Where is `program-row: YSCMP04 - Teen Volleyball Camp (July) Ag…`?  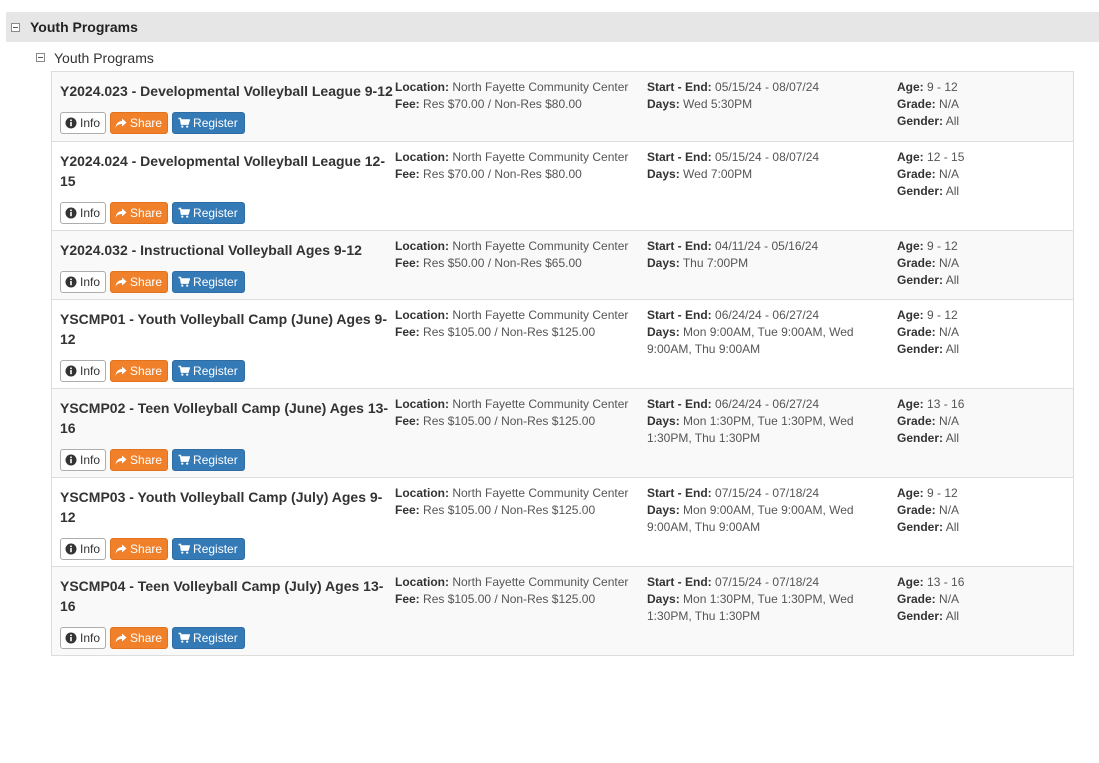
program-row: YSCMP04 - Teen Volleyball Camp (July) Ag… is located at coordinates (562, 610).